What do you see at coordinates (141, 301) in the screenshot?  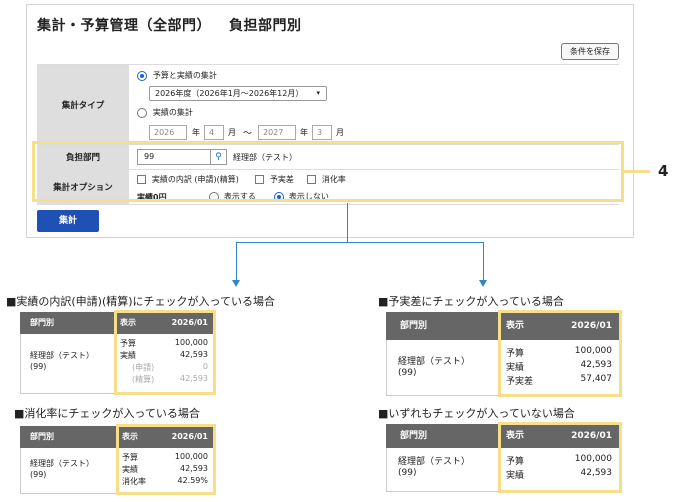 I see `caption-breakdown: ■実績の内訳(申請)(精算)にチェックが入っている場合` at bounding box center [141, 301].